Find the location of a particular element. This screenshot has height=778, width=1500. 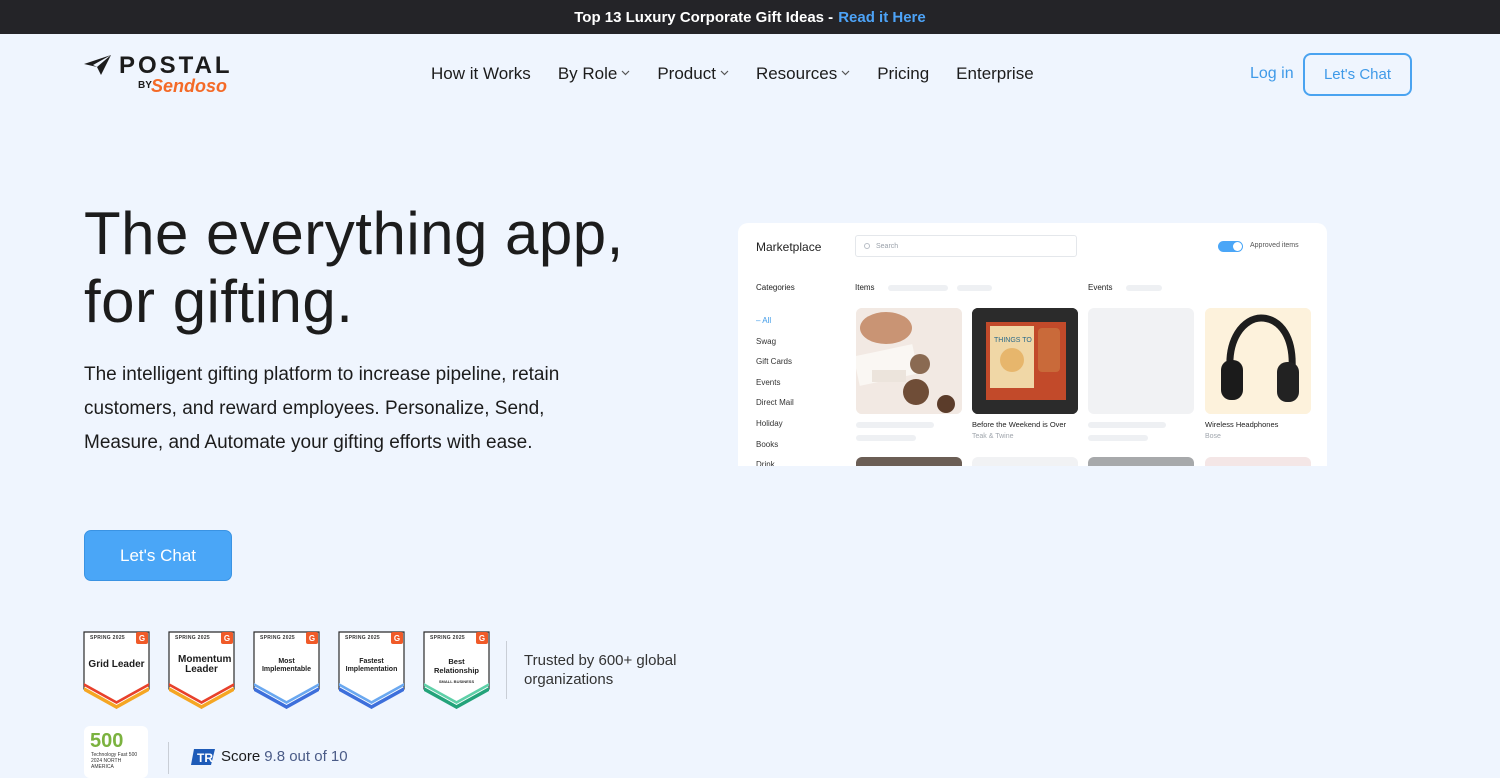

nav-by-role: By Role is located at coordinates (594, 74).